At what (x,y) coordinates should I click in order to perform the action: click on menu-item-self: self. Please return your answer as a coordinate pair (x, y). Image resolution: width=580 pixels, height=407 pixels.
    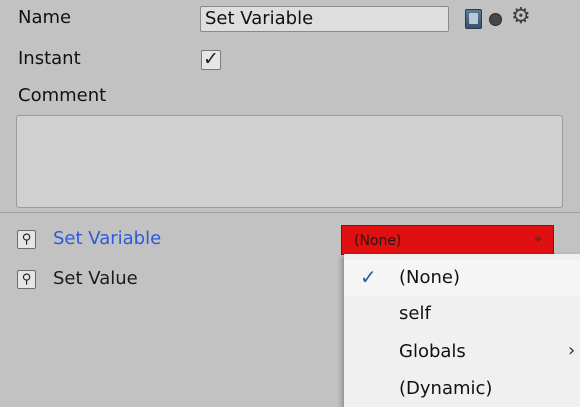
    Looking at the image, I should click on (462, 314).